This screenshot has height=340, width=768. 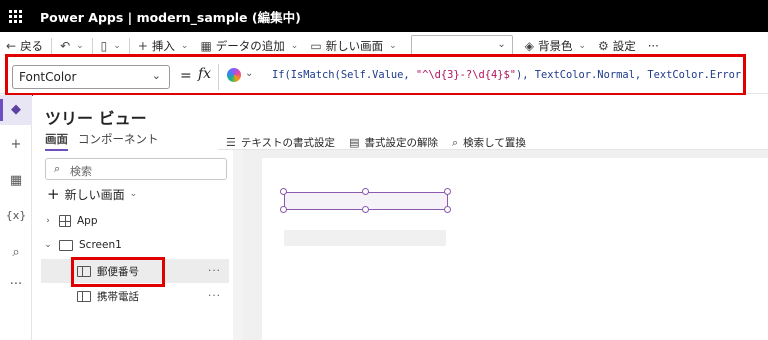 I want to click on tree-node-mobile-phone: 携帯電話 ···, so click(x=135, y=296).